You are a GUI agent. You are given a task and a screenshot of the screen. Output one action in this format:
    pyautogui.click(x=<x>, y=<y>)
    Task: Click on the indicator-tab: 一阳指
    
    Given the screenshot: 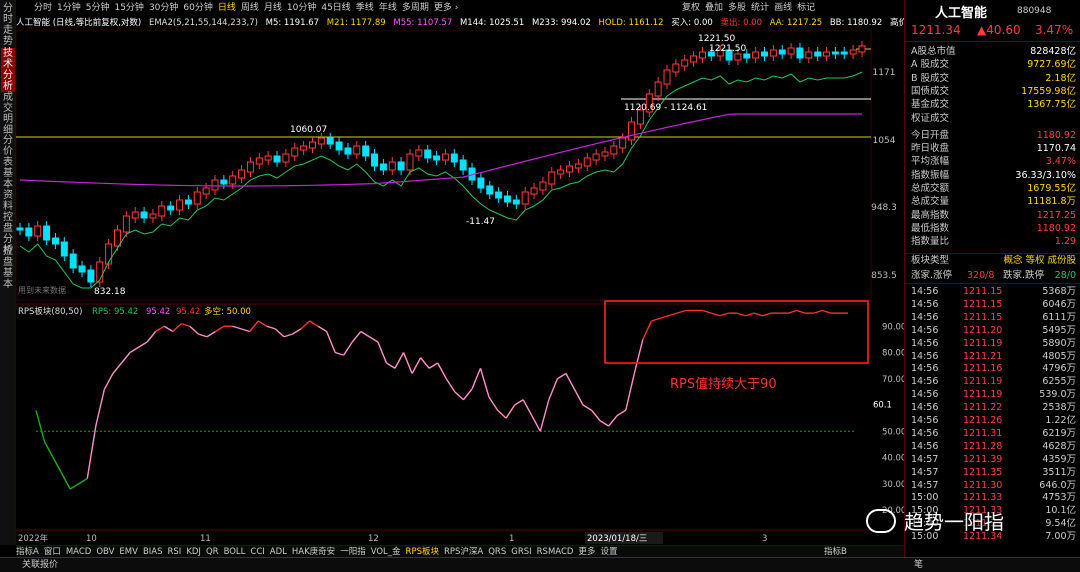 What is the action you would take?
    pyautogui.click(x=353, y=552)
    